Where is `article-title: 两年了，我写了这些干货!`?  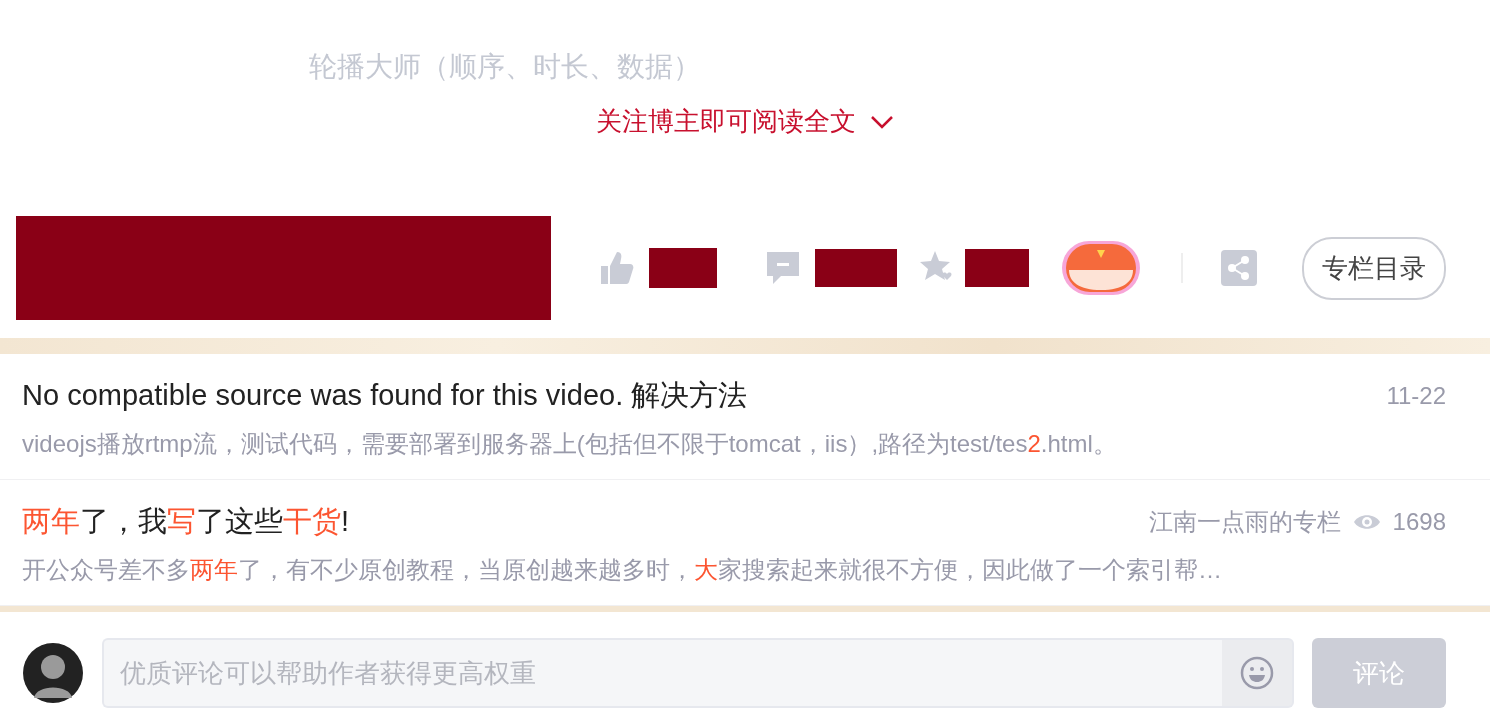 article-title: 两年了，我写了这些干货! is located at coordinates (186, 522).